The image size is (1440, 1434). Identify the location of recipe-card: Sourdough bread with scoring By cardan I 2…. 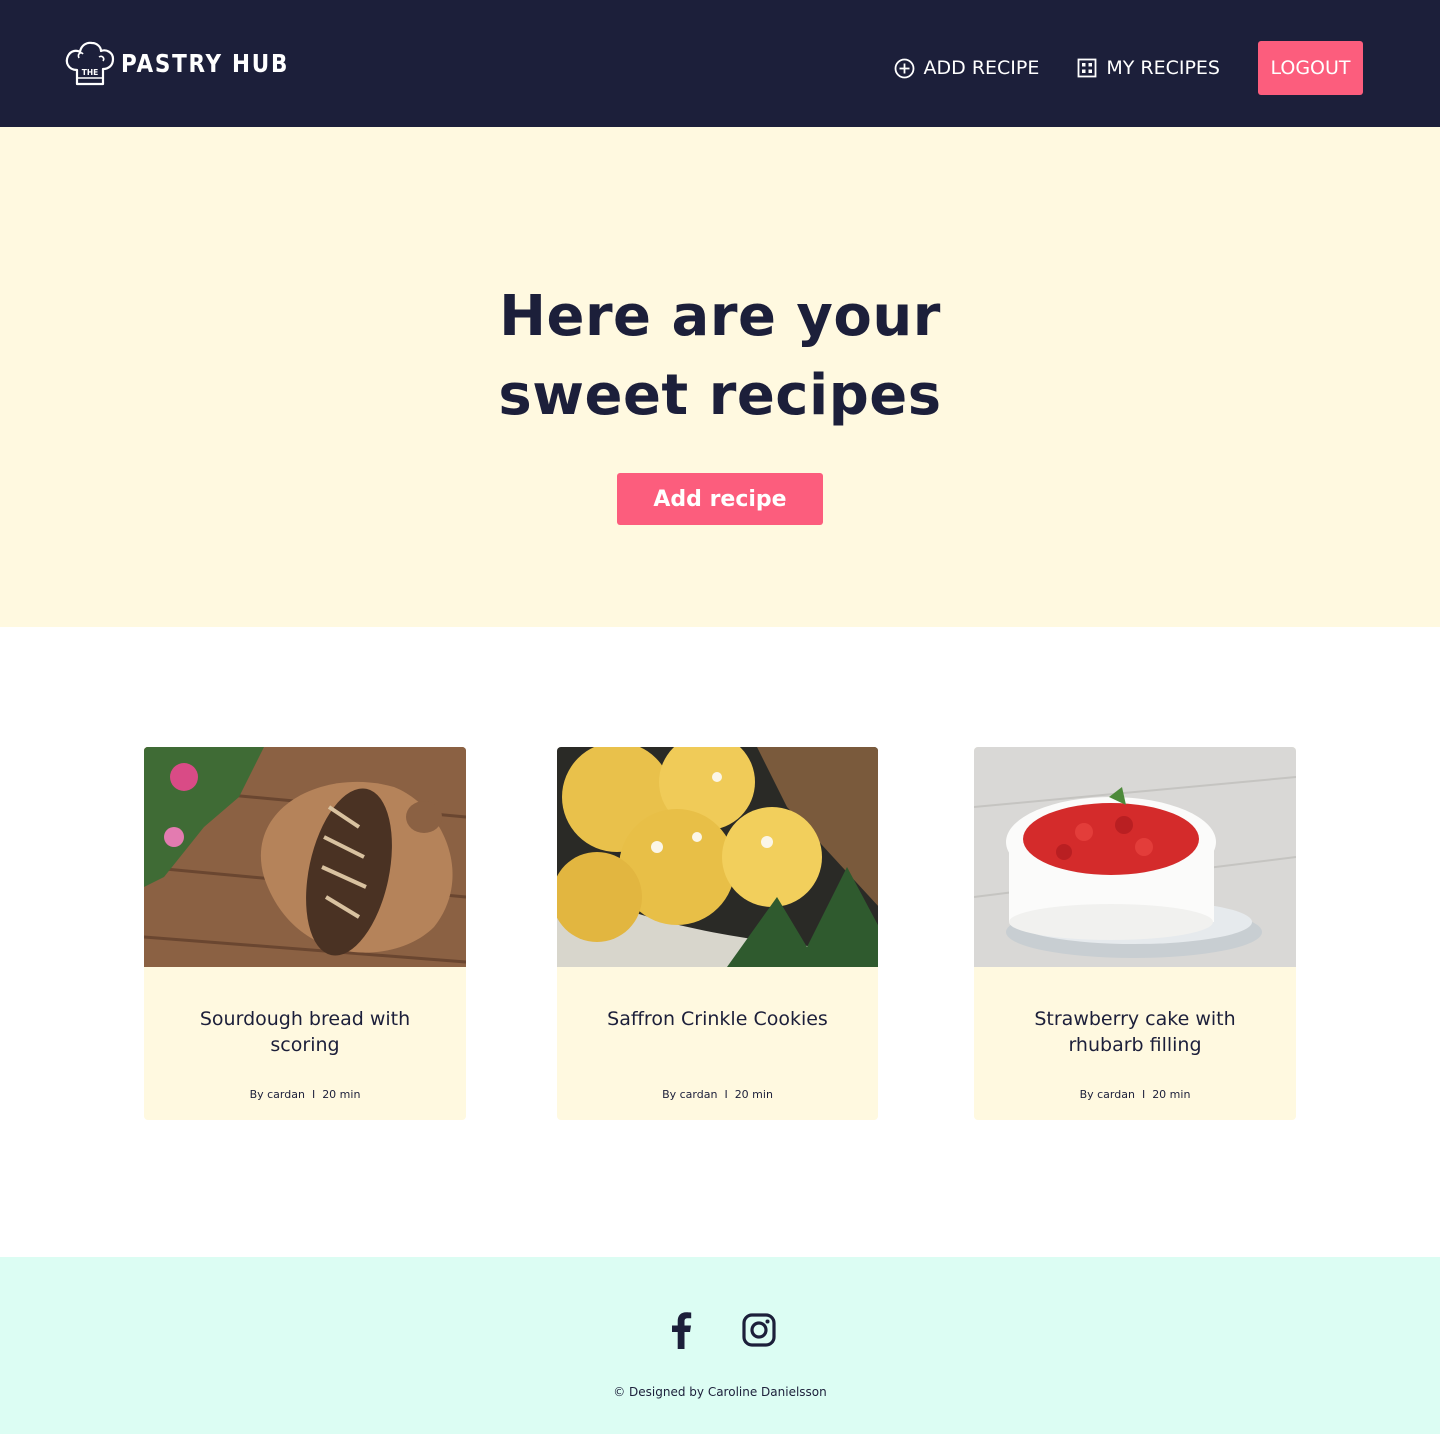
(305, 933).